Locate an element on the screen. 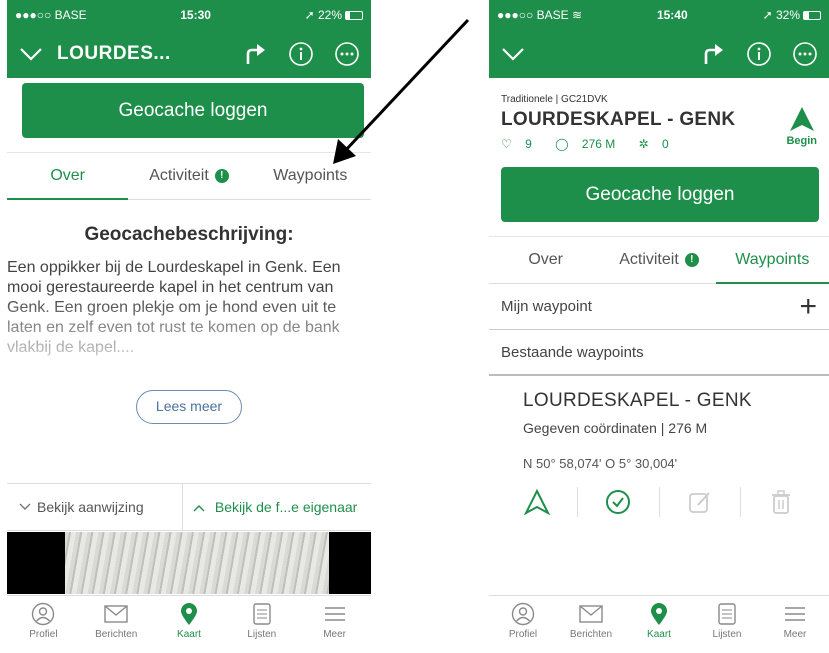 The height and width of the screenshot is (653, 829). battery: ➚ 32% is located at coordinates (792, 15).